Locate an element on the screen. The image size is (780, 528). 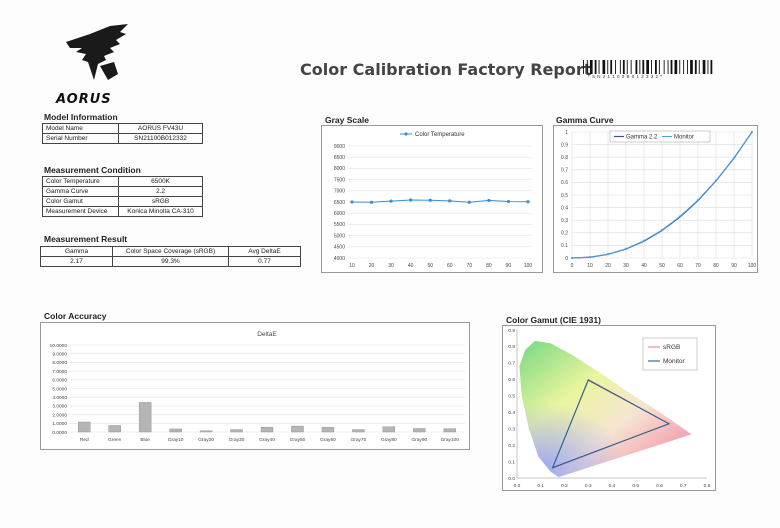
gamma-value: 2.17 is located at coordinates (76, 261).